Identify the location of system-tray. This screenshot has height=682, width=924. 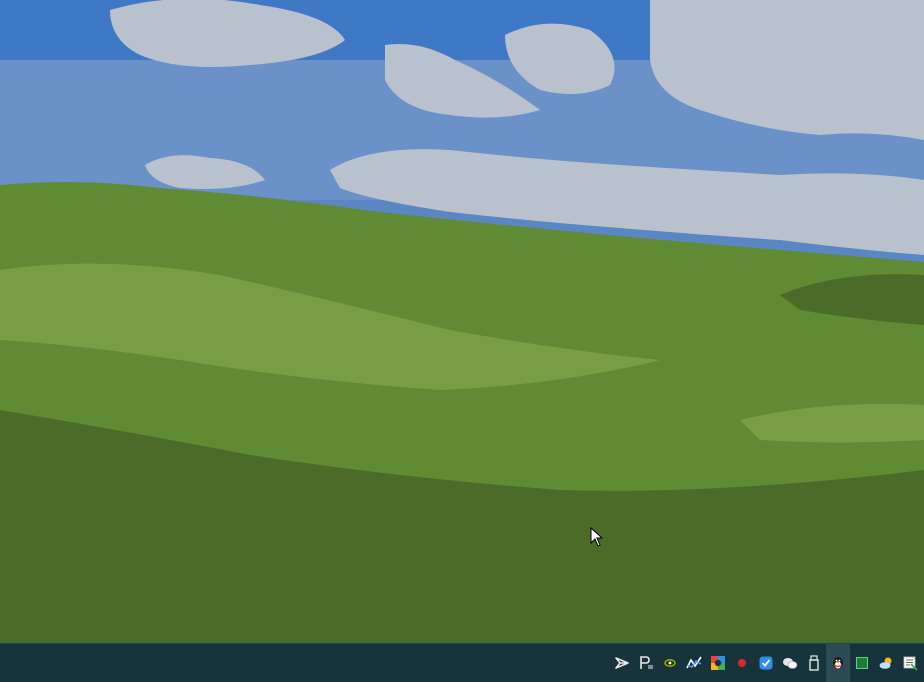
(766, 663).